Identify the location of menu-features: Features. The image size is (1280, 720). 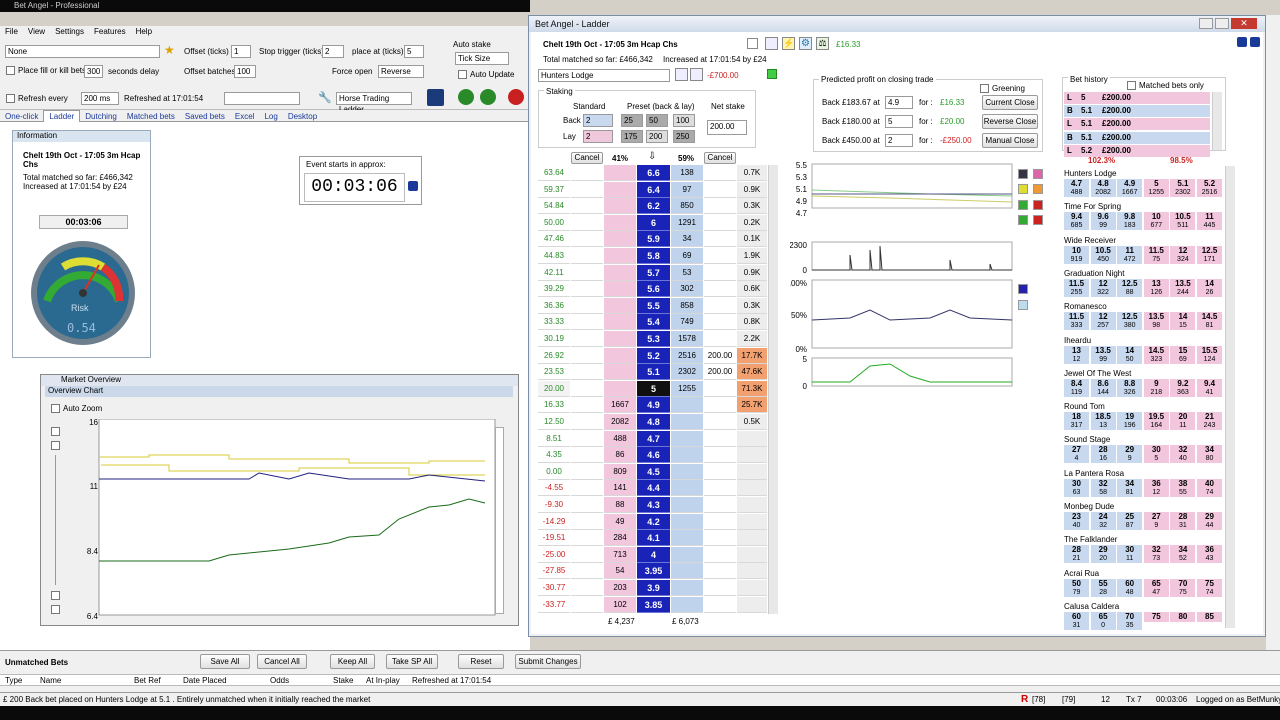
(110, 31).